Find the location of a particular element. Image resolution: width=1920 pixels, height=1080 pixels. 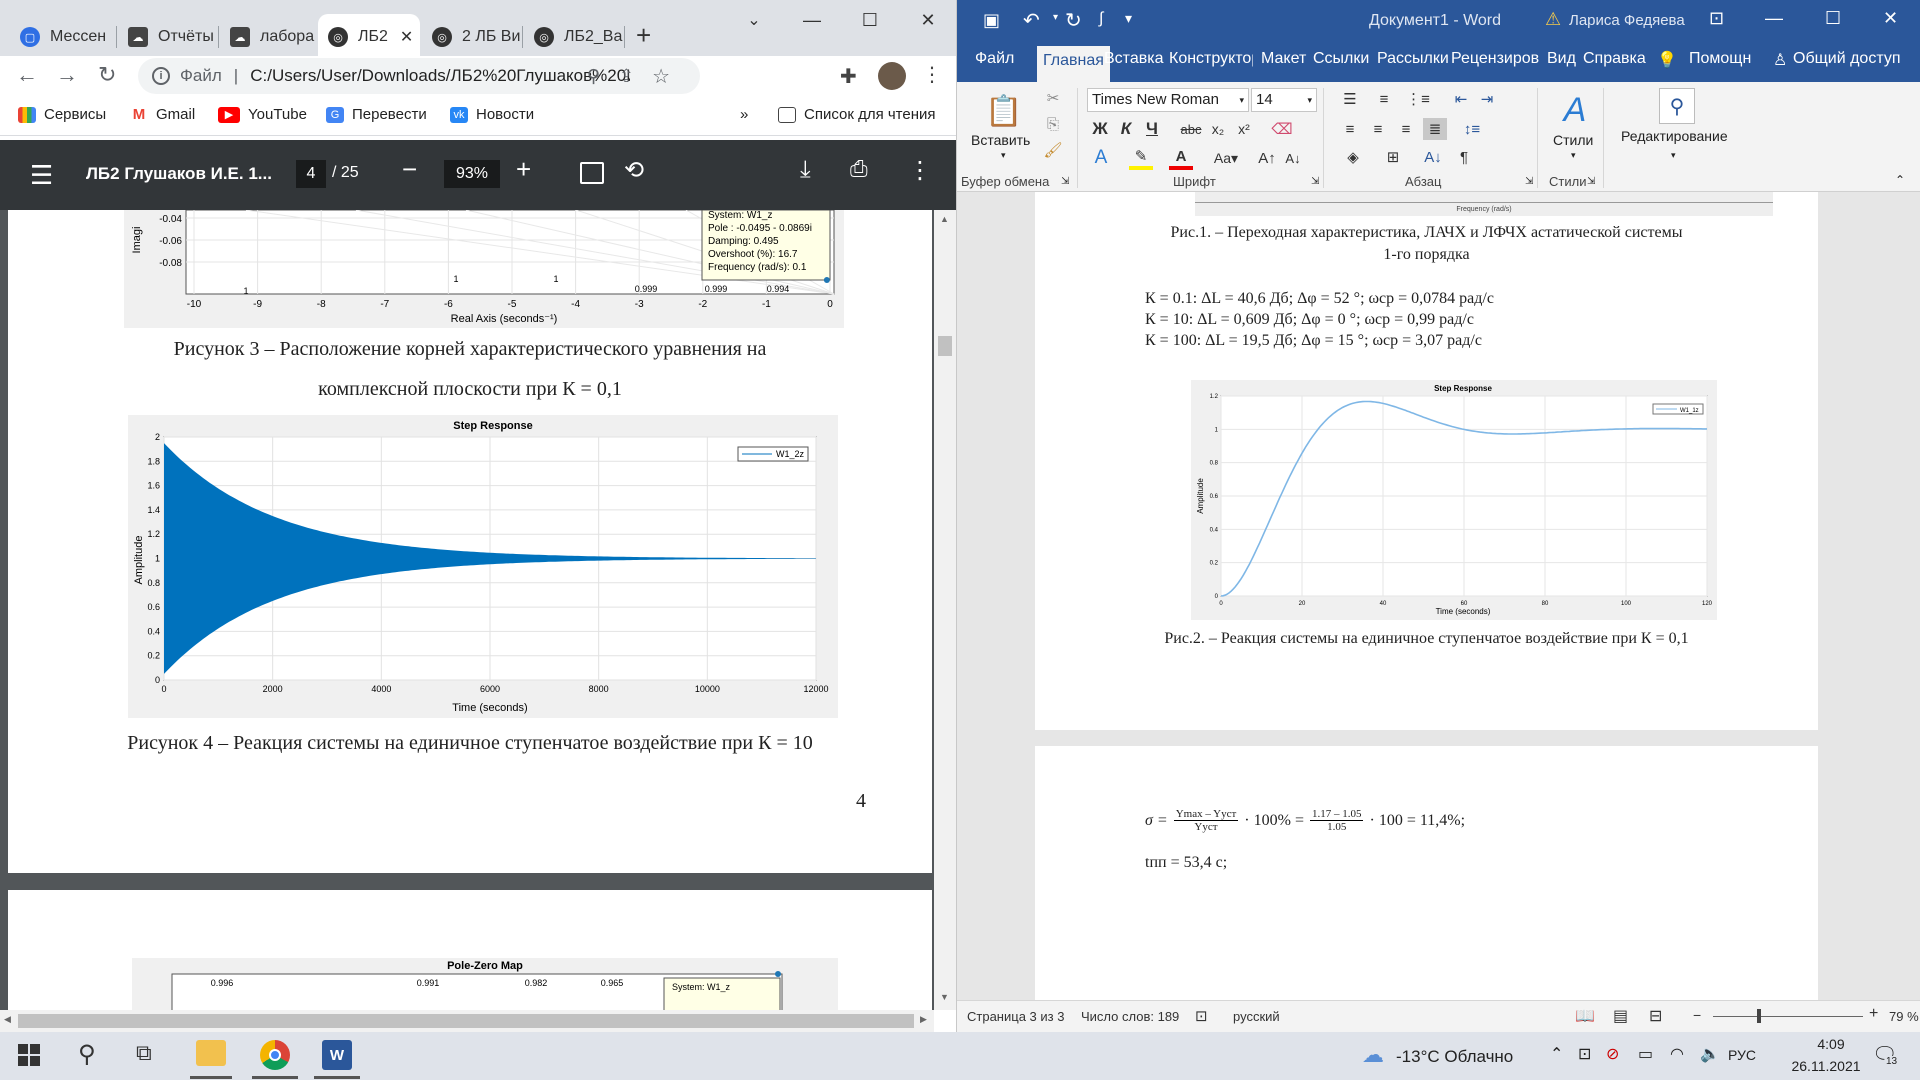

file-explorer-icon is located at coordinates (211, 1053).